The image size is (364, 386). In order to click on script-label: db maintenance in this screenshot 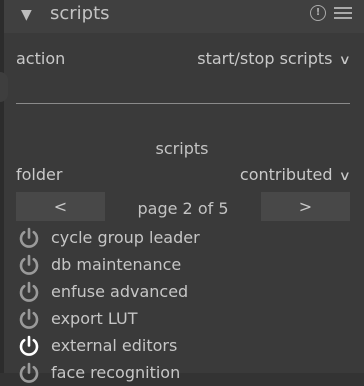, I will do `click(116, 264)`.